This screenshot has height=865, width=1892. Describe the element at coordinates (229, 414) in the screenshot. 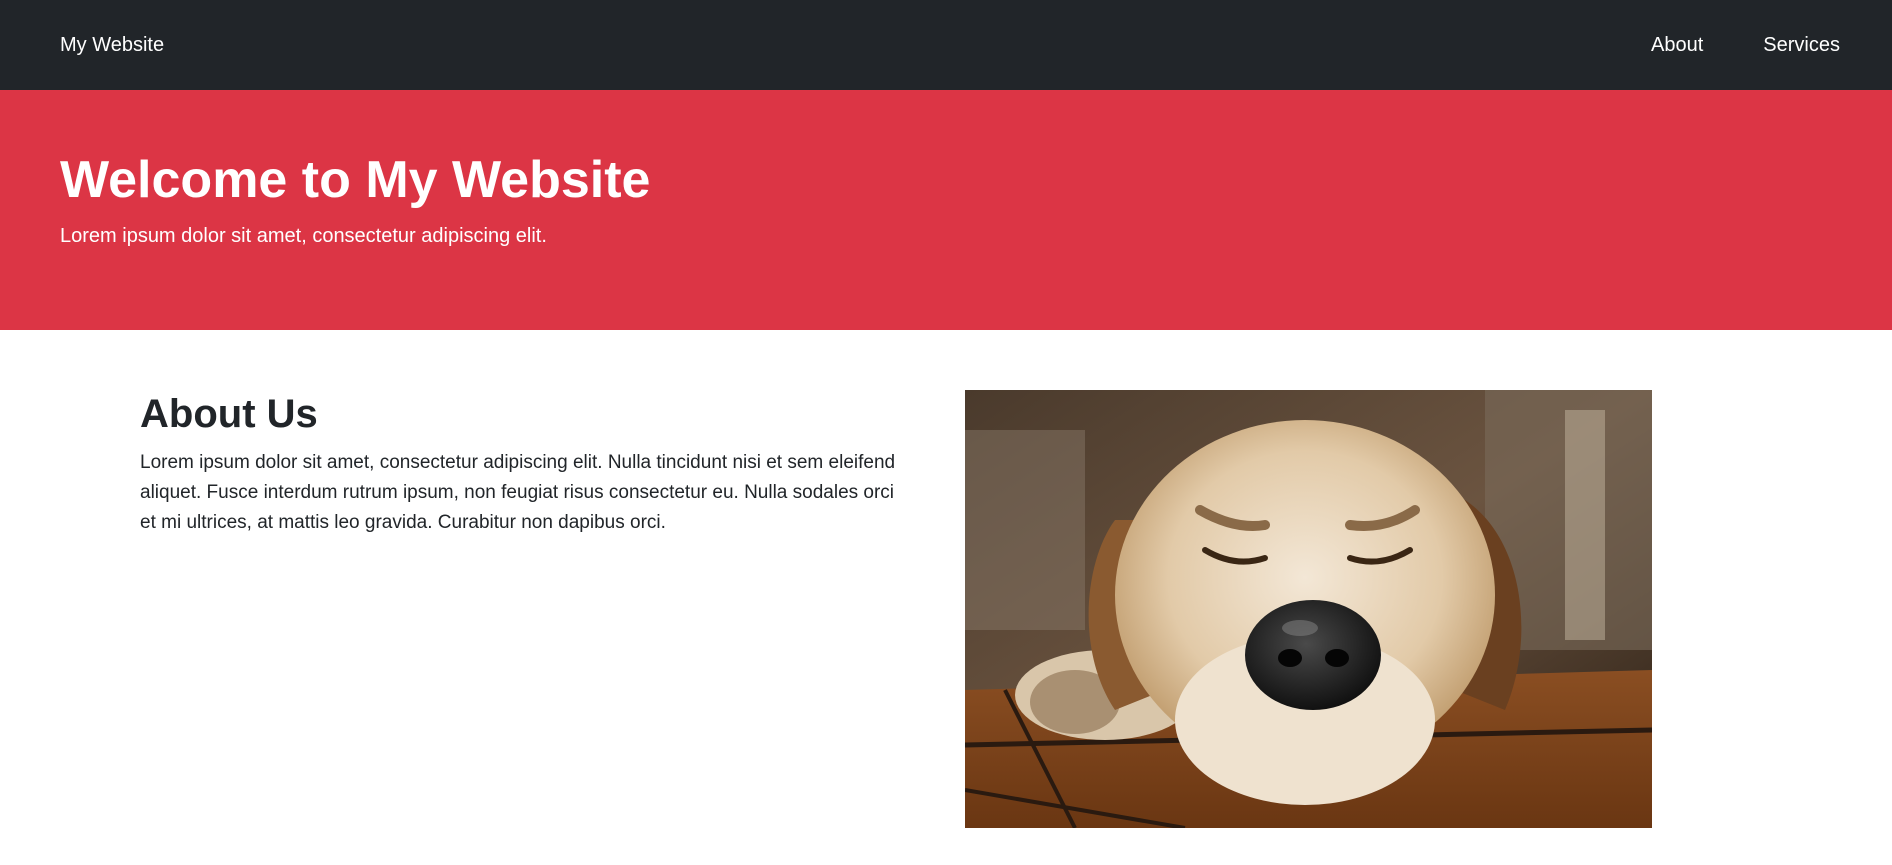

I see `about-heading: About Us` at that location.